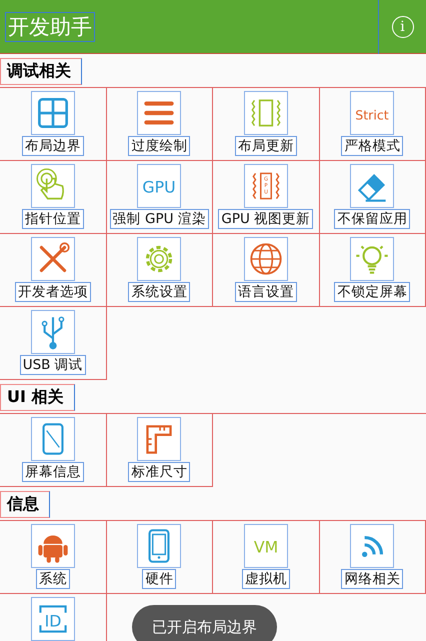 The width and height of the screenshot is (426, 641). What do you see at coordinates (265, 292) in the screenshot?
I see `tool-label: 语言设置` at bounding box center [265, 292].